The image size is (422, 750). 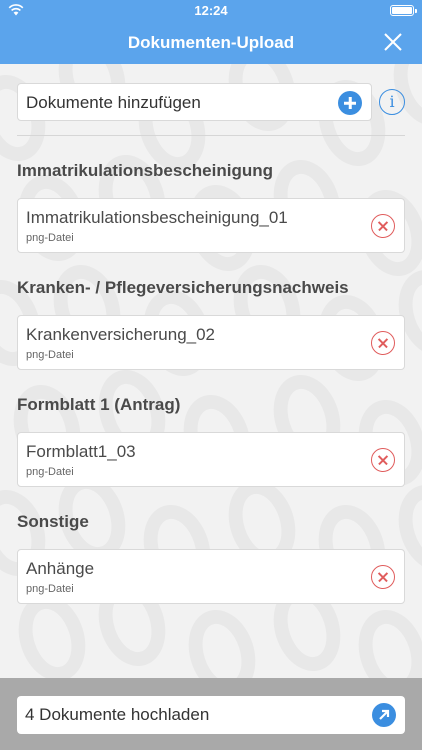 I want to click on upload-button: 4 Dokumente hochladen, so click(x=211, y=715).